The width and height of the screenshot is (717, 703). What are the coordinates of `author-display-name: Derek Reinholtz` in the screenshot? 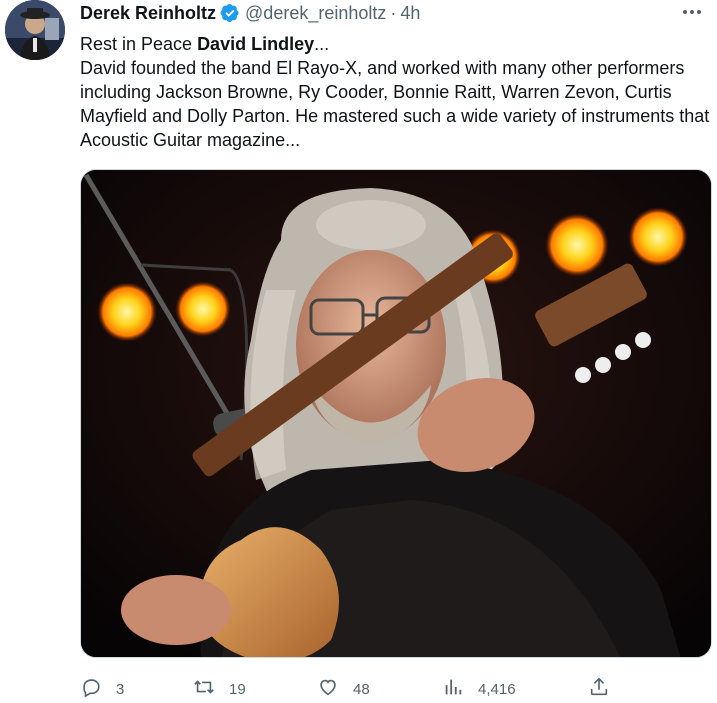 It's located at (148, 13).